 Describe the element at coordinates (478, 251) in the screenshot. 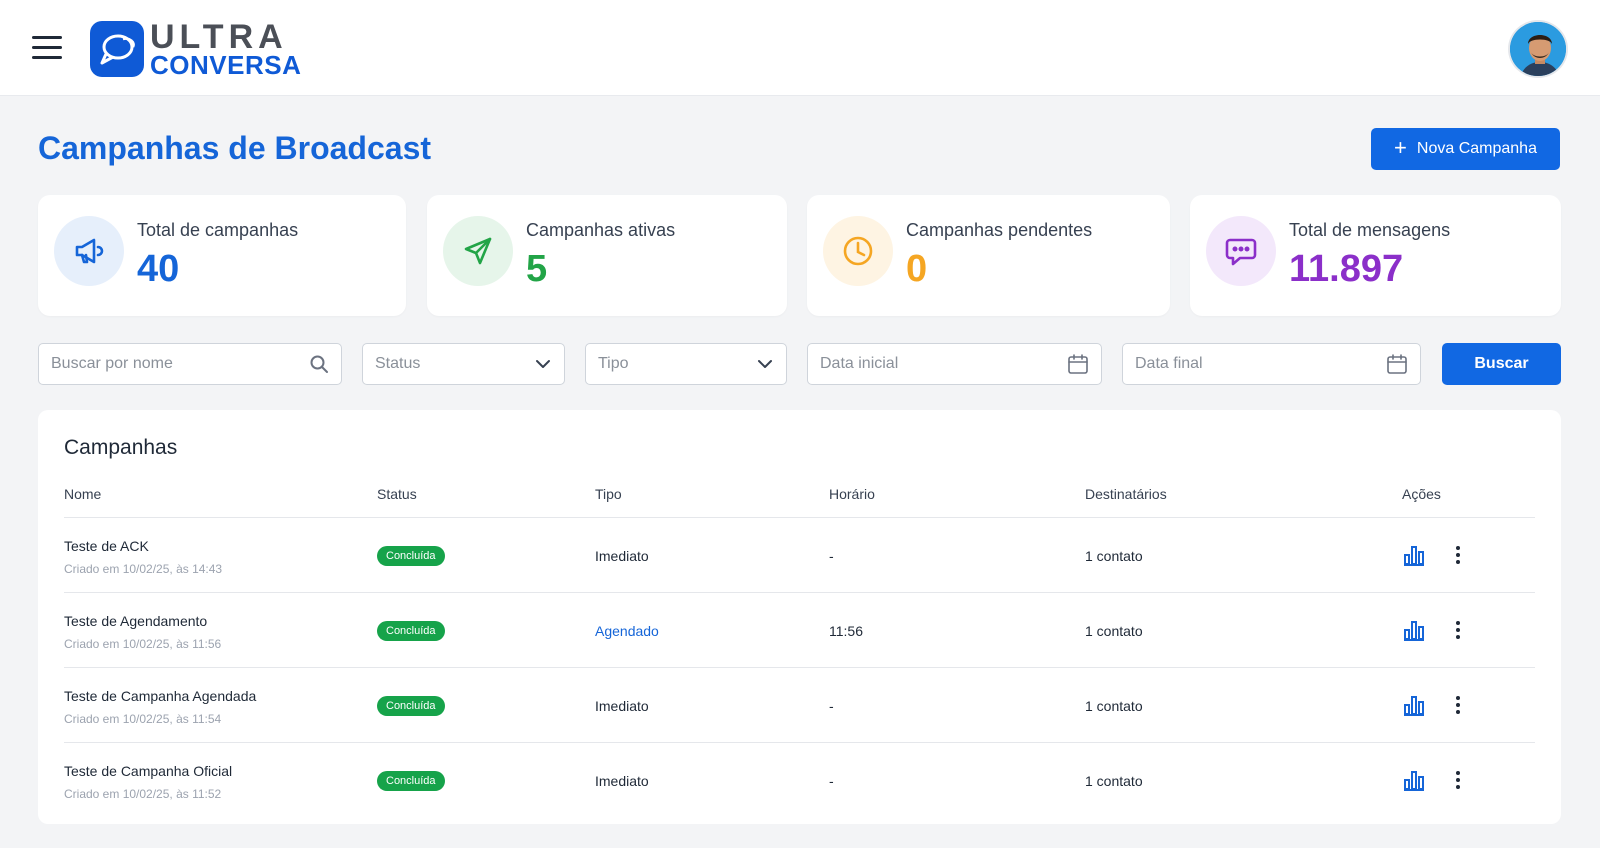

I see `paper-plane-icon` at that location.